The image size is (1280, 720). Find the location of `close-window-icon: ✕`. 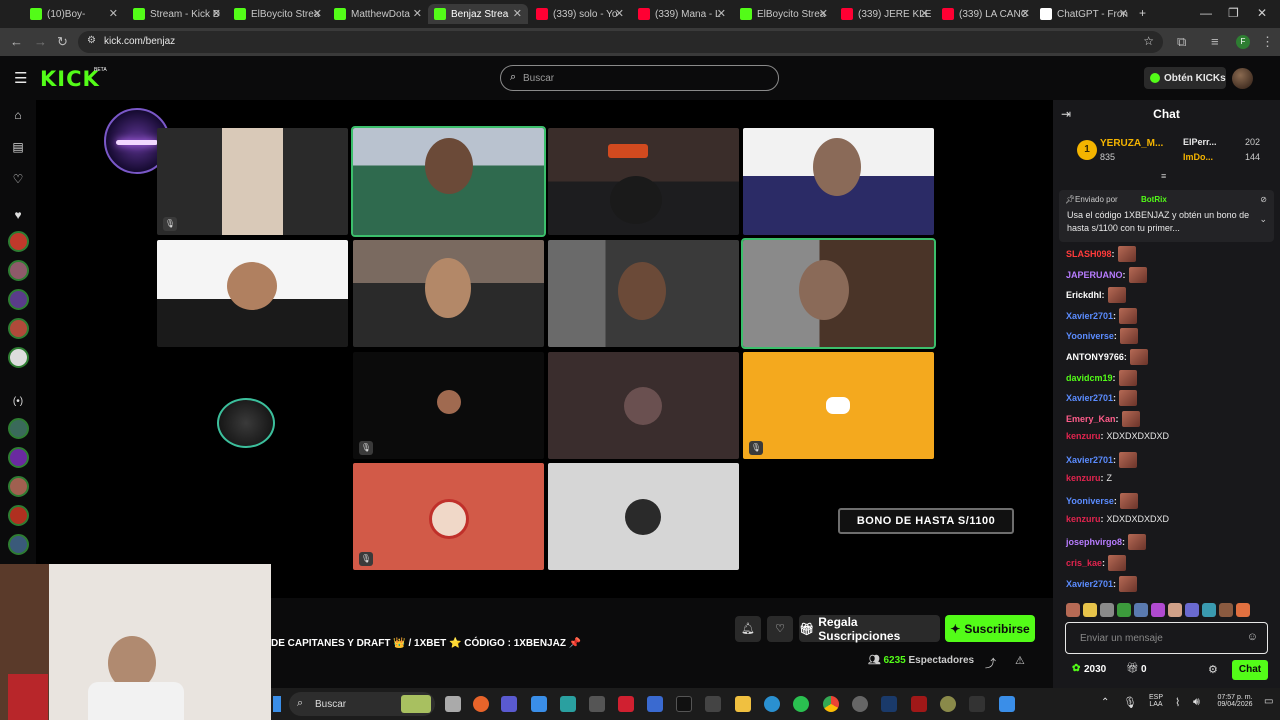

close-window-icon: ✕ is located at coordinates (1262, 13).